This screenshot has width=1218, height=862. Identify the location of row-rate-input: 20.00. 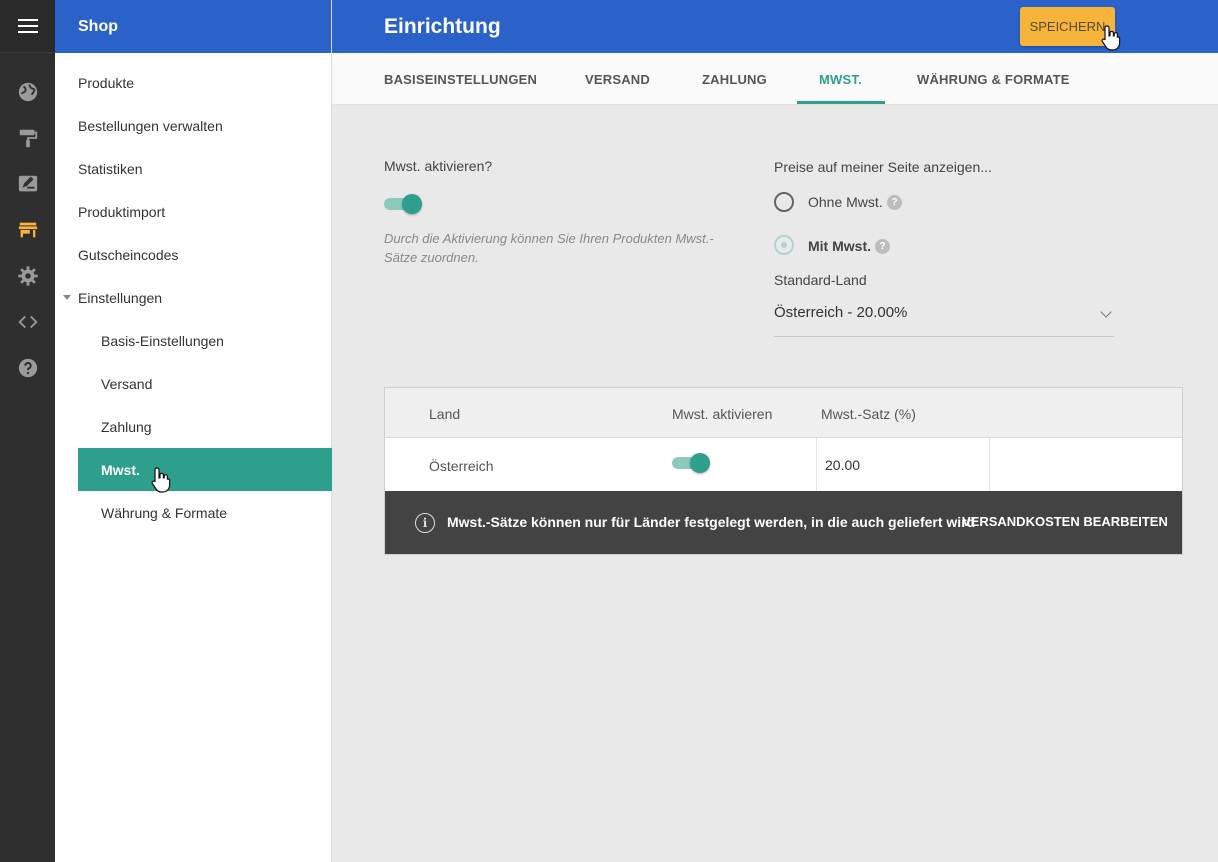
(903, 464).